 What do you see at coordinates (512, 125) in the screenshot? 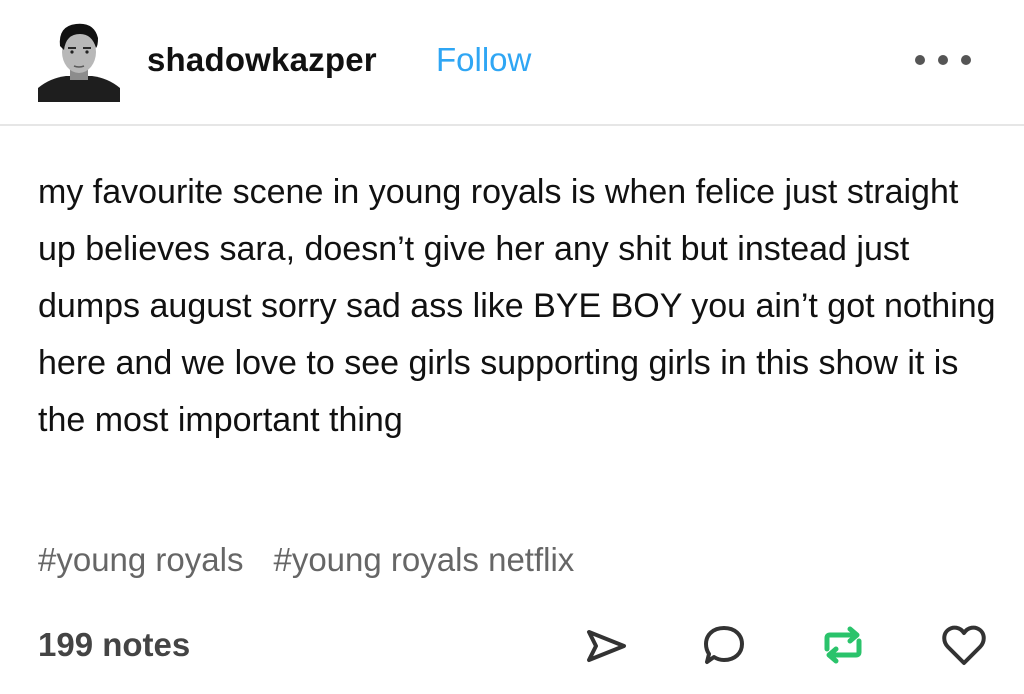
I see `header-divider` at bounding box center [512, 125].